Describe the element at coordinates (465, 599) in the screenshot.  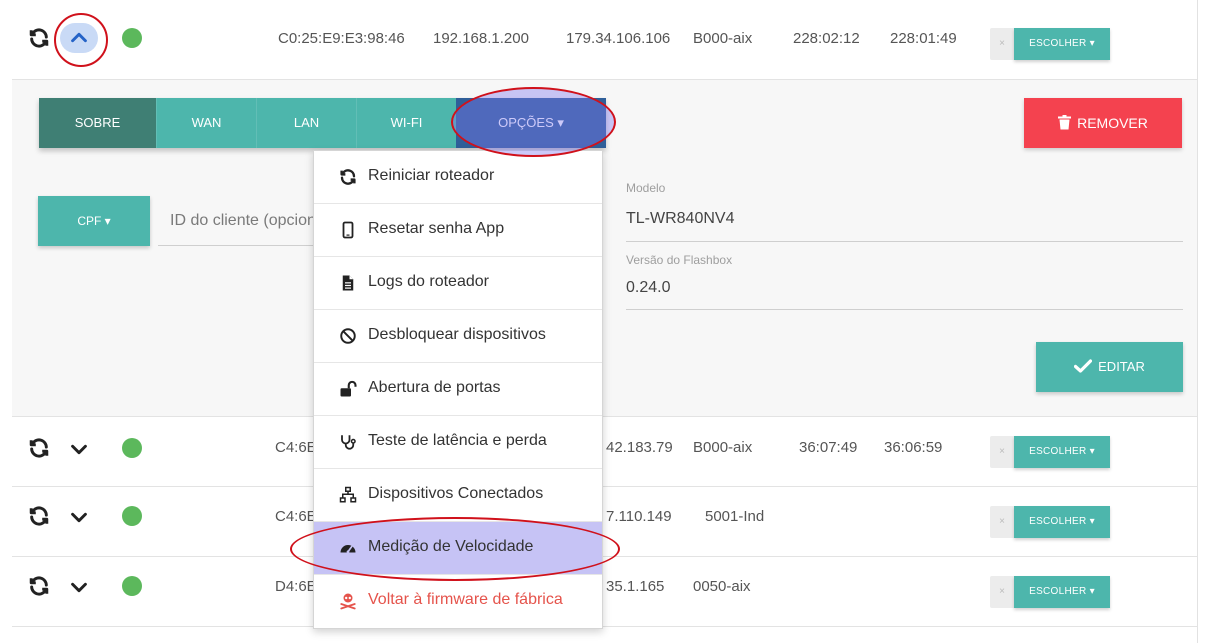
I see `menu-item-label: Voltar à firmware de fábrica` at that location.